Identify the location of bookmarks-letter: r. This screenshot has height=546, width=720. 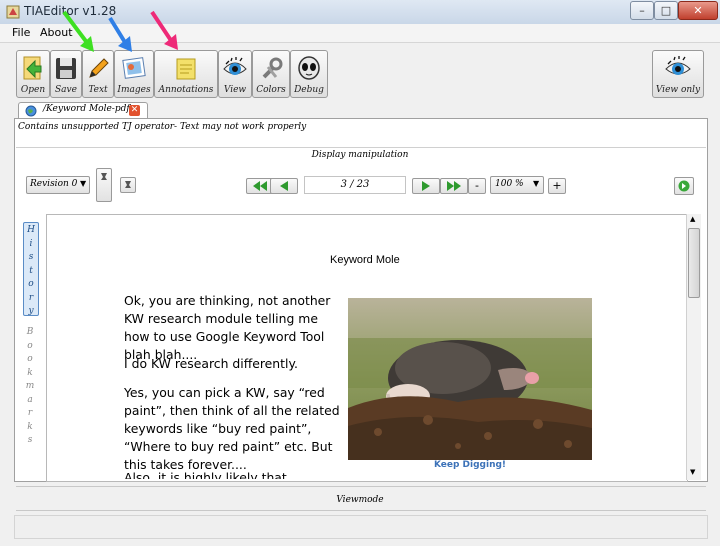
(30, 413).